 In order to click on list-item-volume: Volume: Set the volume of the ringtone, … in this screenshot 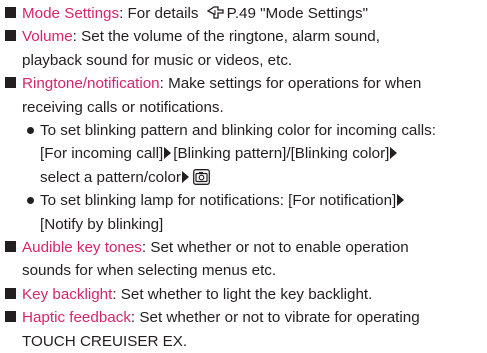, I will do `click(245, 48)`.